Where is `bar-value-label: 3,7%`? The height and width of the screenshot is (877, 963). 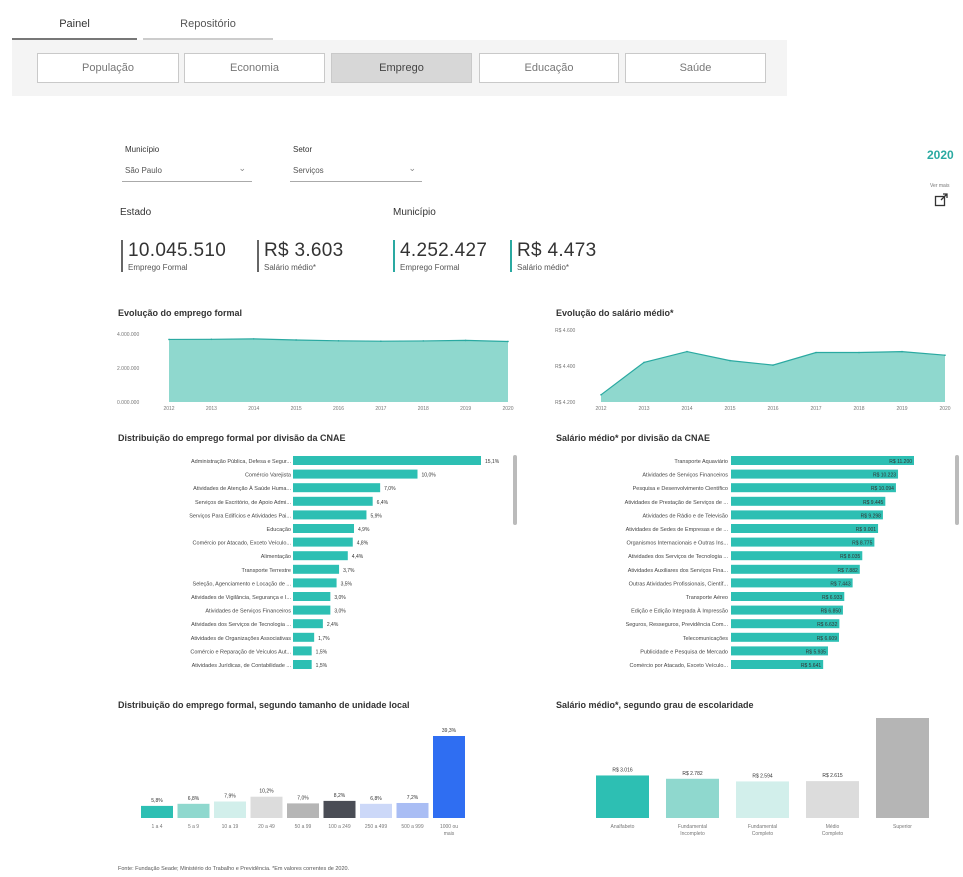 bar-value-label: 3,7% is located at coordinates (349, 571).